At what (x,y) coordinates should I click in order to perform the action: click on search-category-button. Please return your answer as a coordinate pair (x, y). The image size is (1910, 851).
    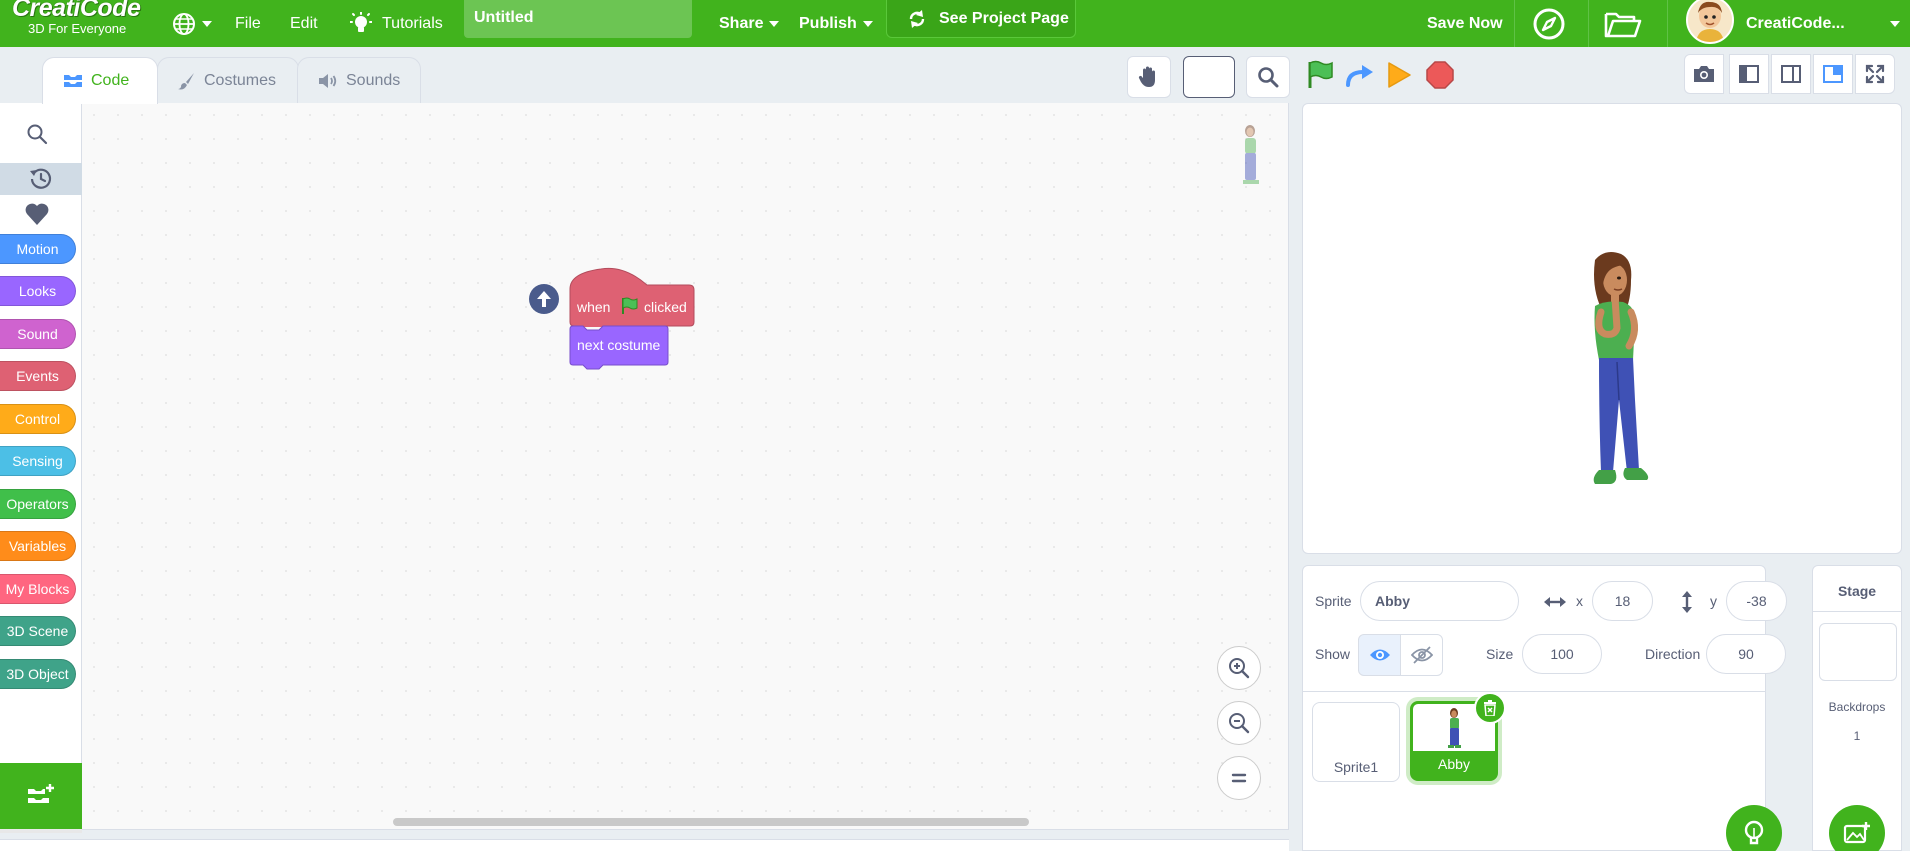
    Looking at the image, I should click on (37, 134).